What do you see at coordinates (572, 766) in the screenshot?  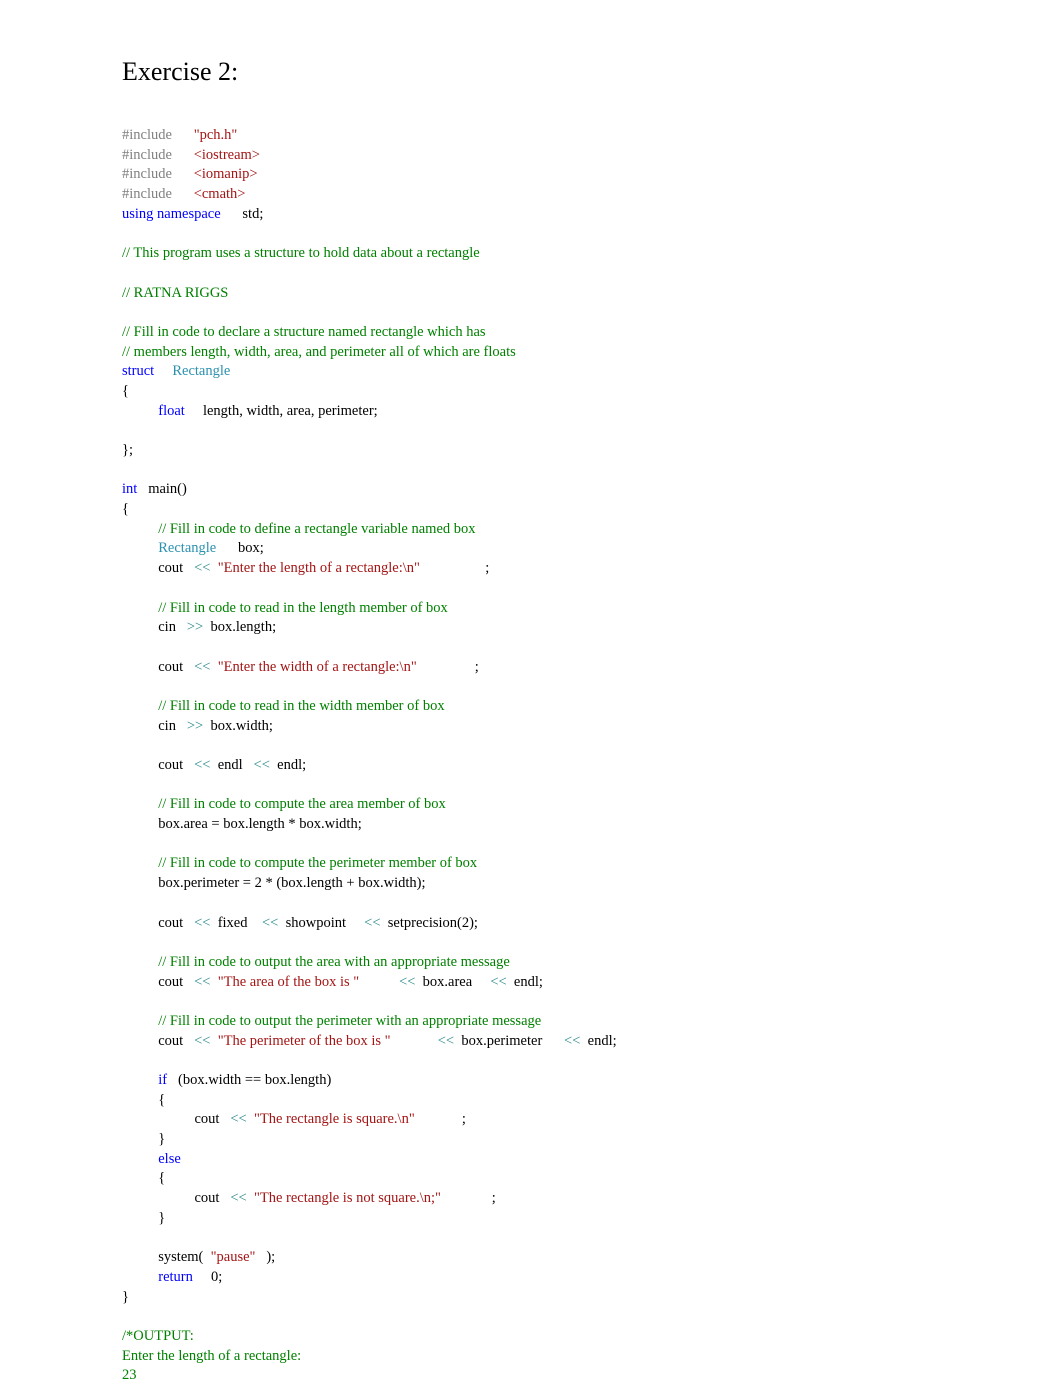 I see `code-line: cout << endl << endl;` at bounding box center [572, 766].